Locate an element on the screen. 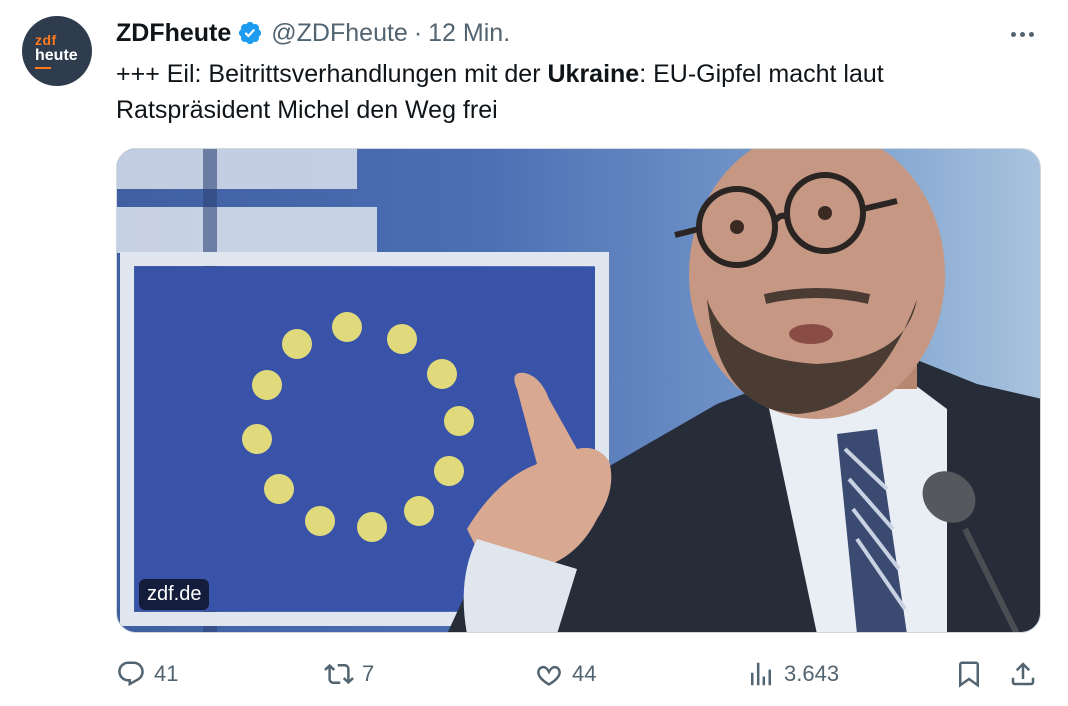 The height and width of the screenshot is (706, 1068). tweet-header: ZDFheute @ZDFheute · 12 Min. is located at coordinates (313, 33).